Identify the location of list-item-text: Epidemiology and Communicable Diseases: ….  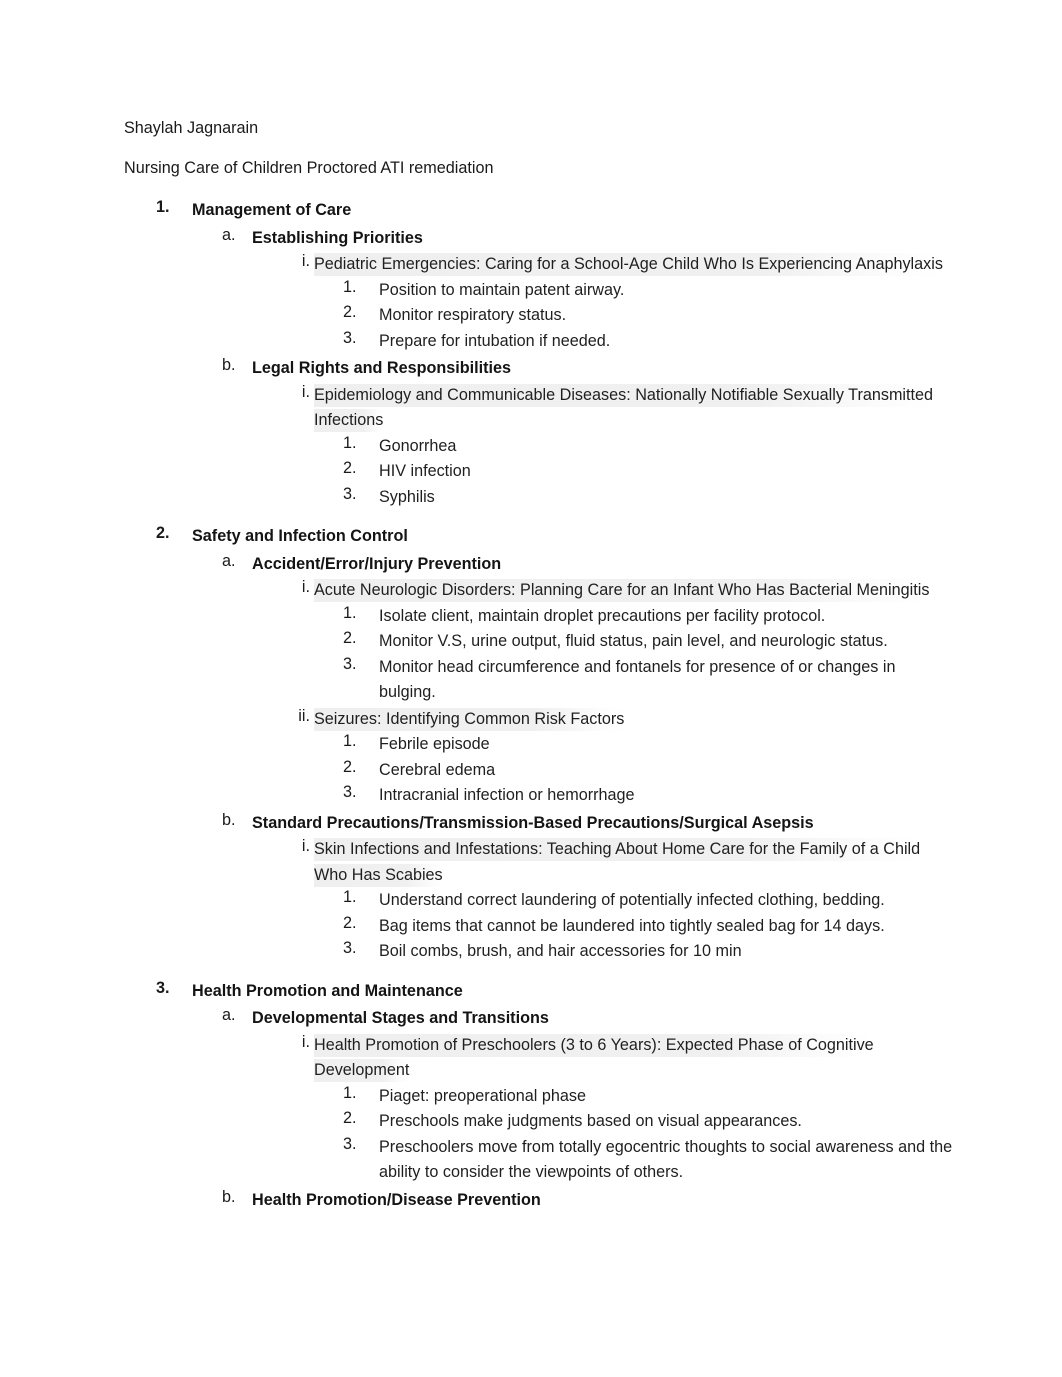
(624, 407).